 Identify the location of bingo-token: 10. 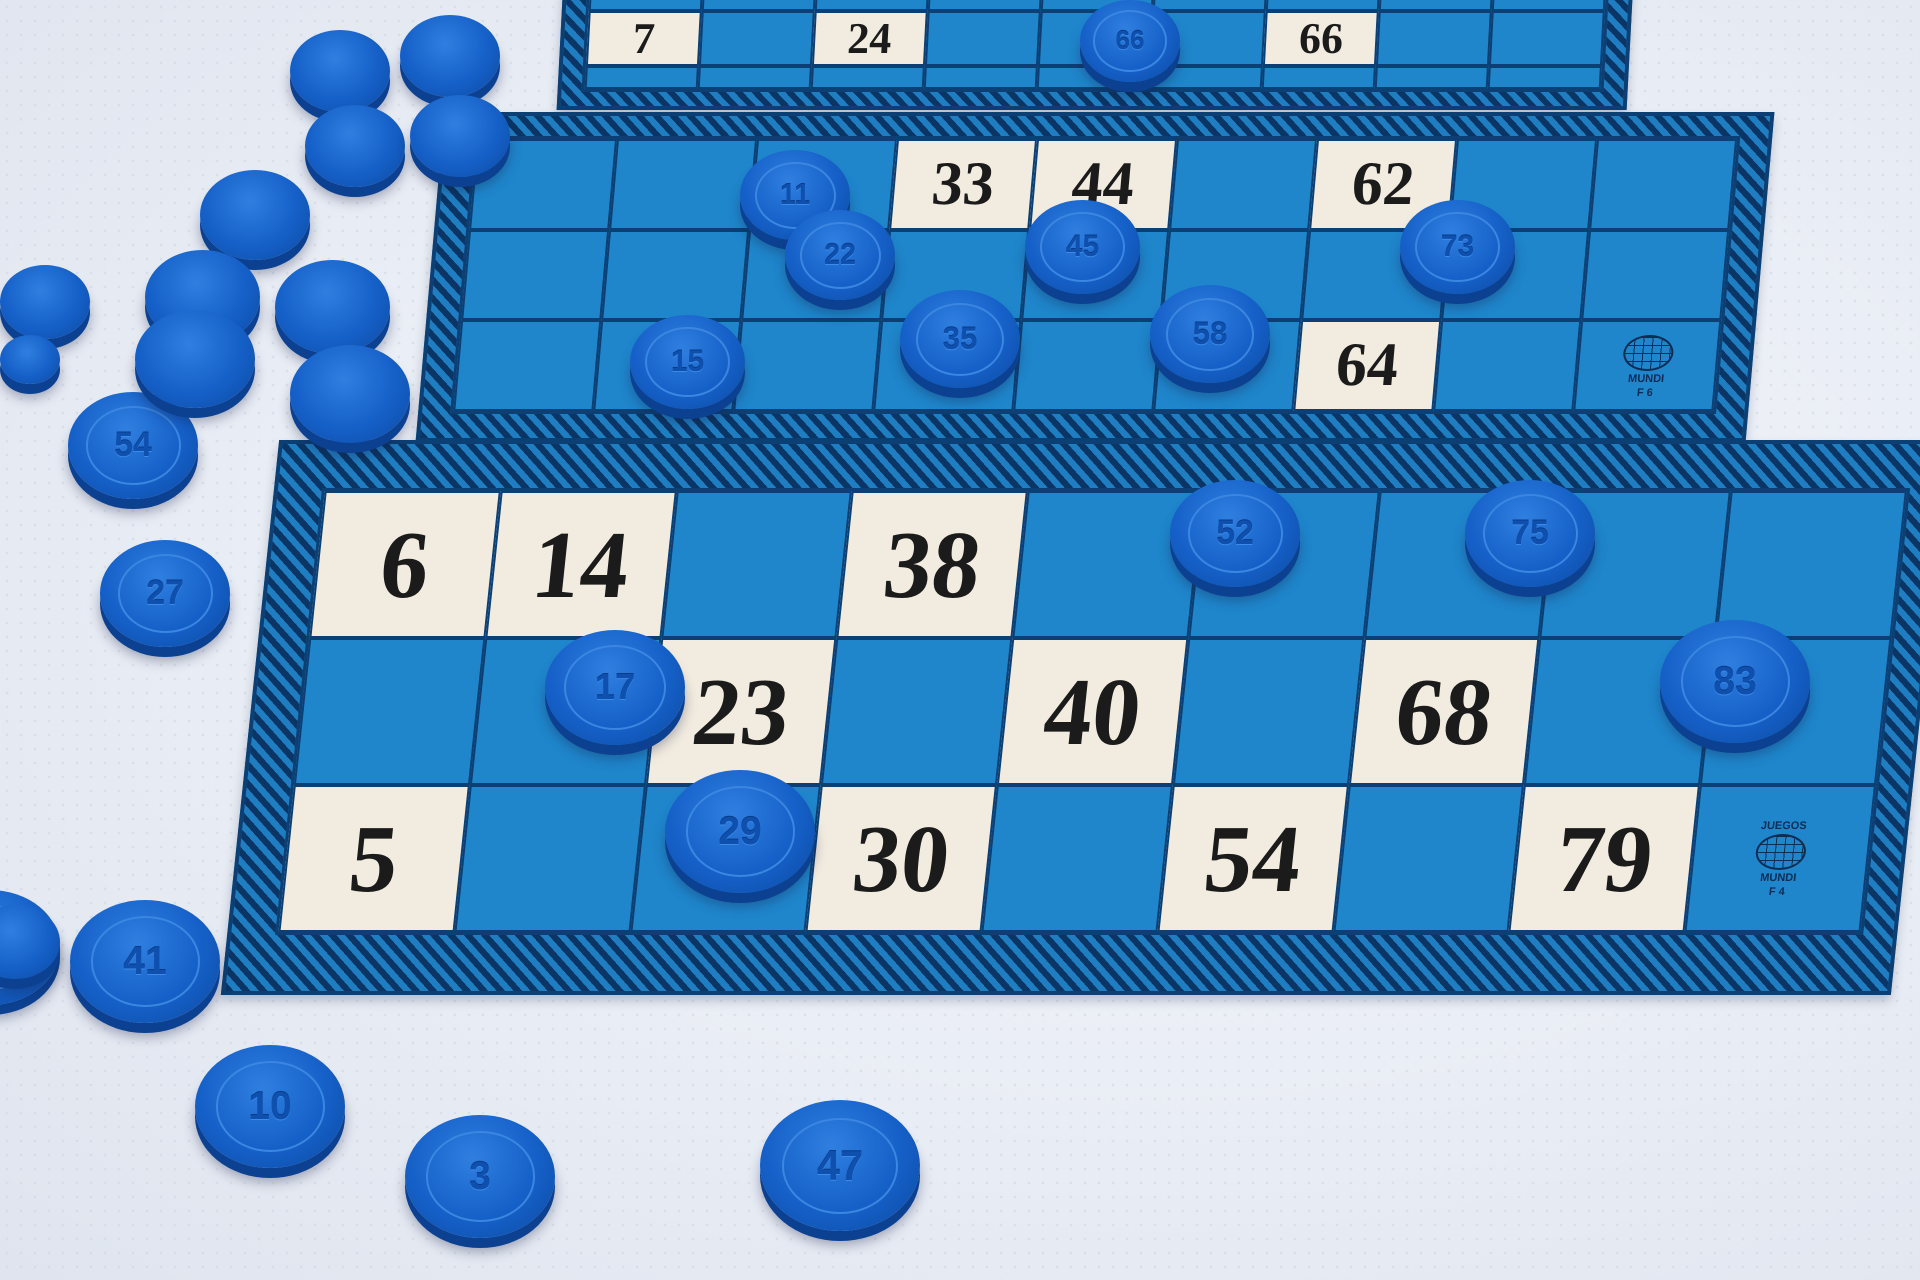
(270, 1106).